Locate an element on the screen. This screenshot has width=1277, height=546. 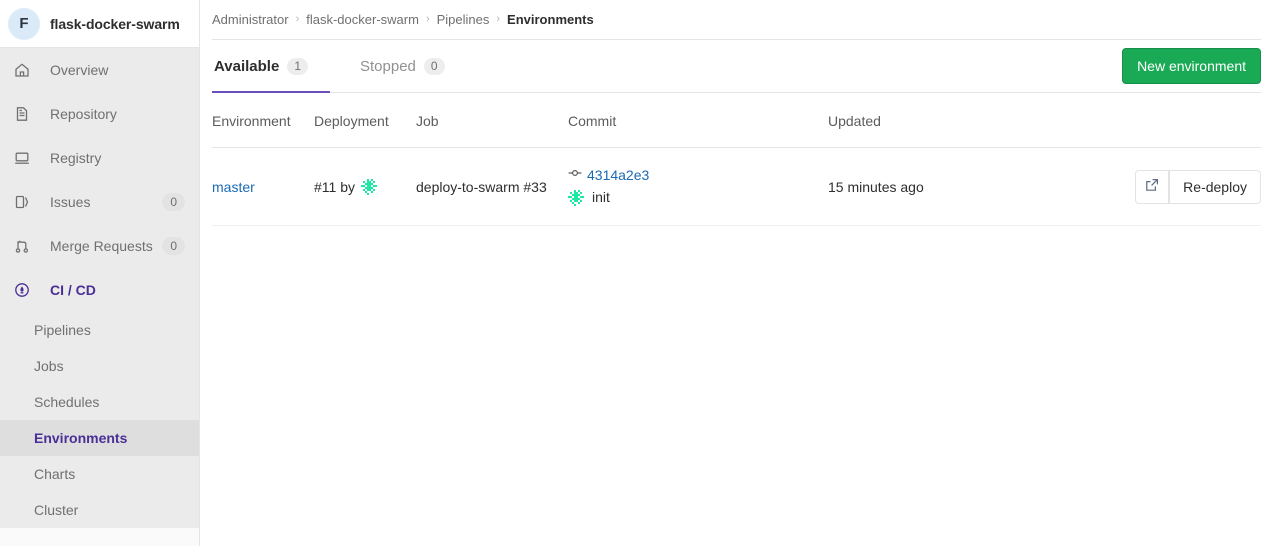
issues-count-badge: 0 is located at coordinates (173, 202).